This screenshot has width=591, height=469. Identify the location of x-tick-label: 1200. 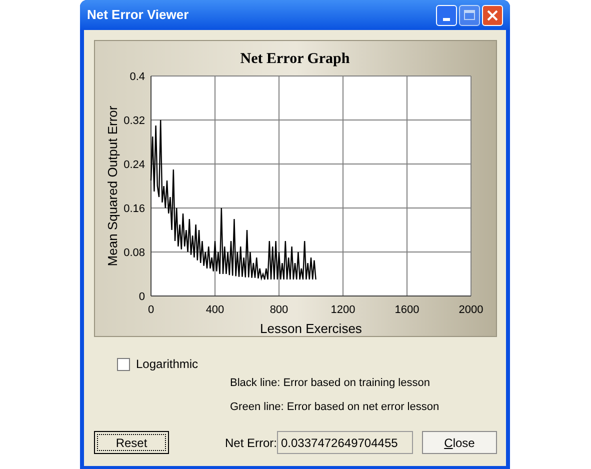
(343, 310).